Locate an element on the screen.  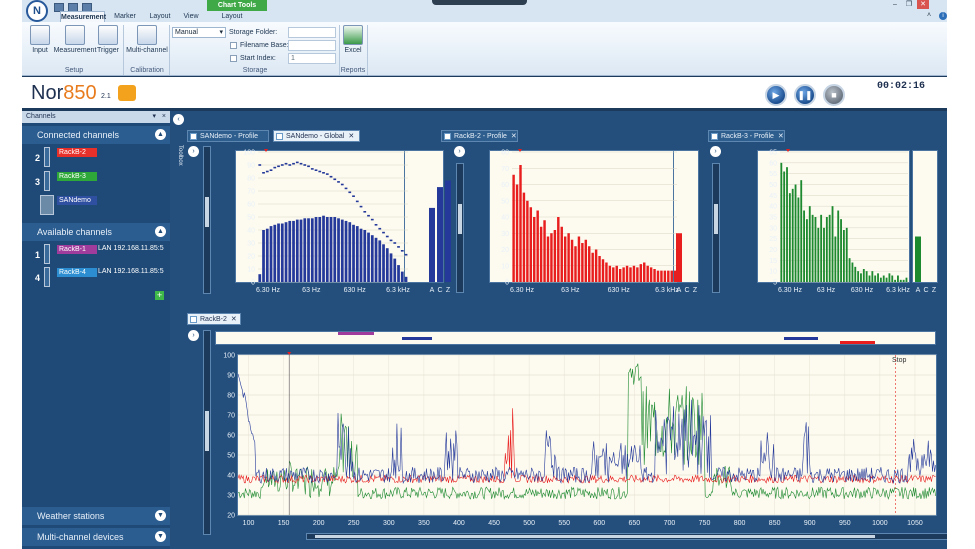
x-tick-label: 400 is located at coordinates (459, 523).